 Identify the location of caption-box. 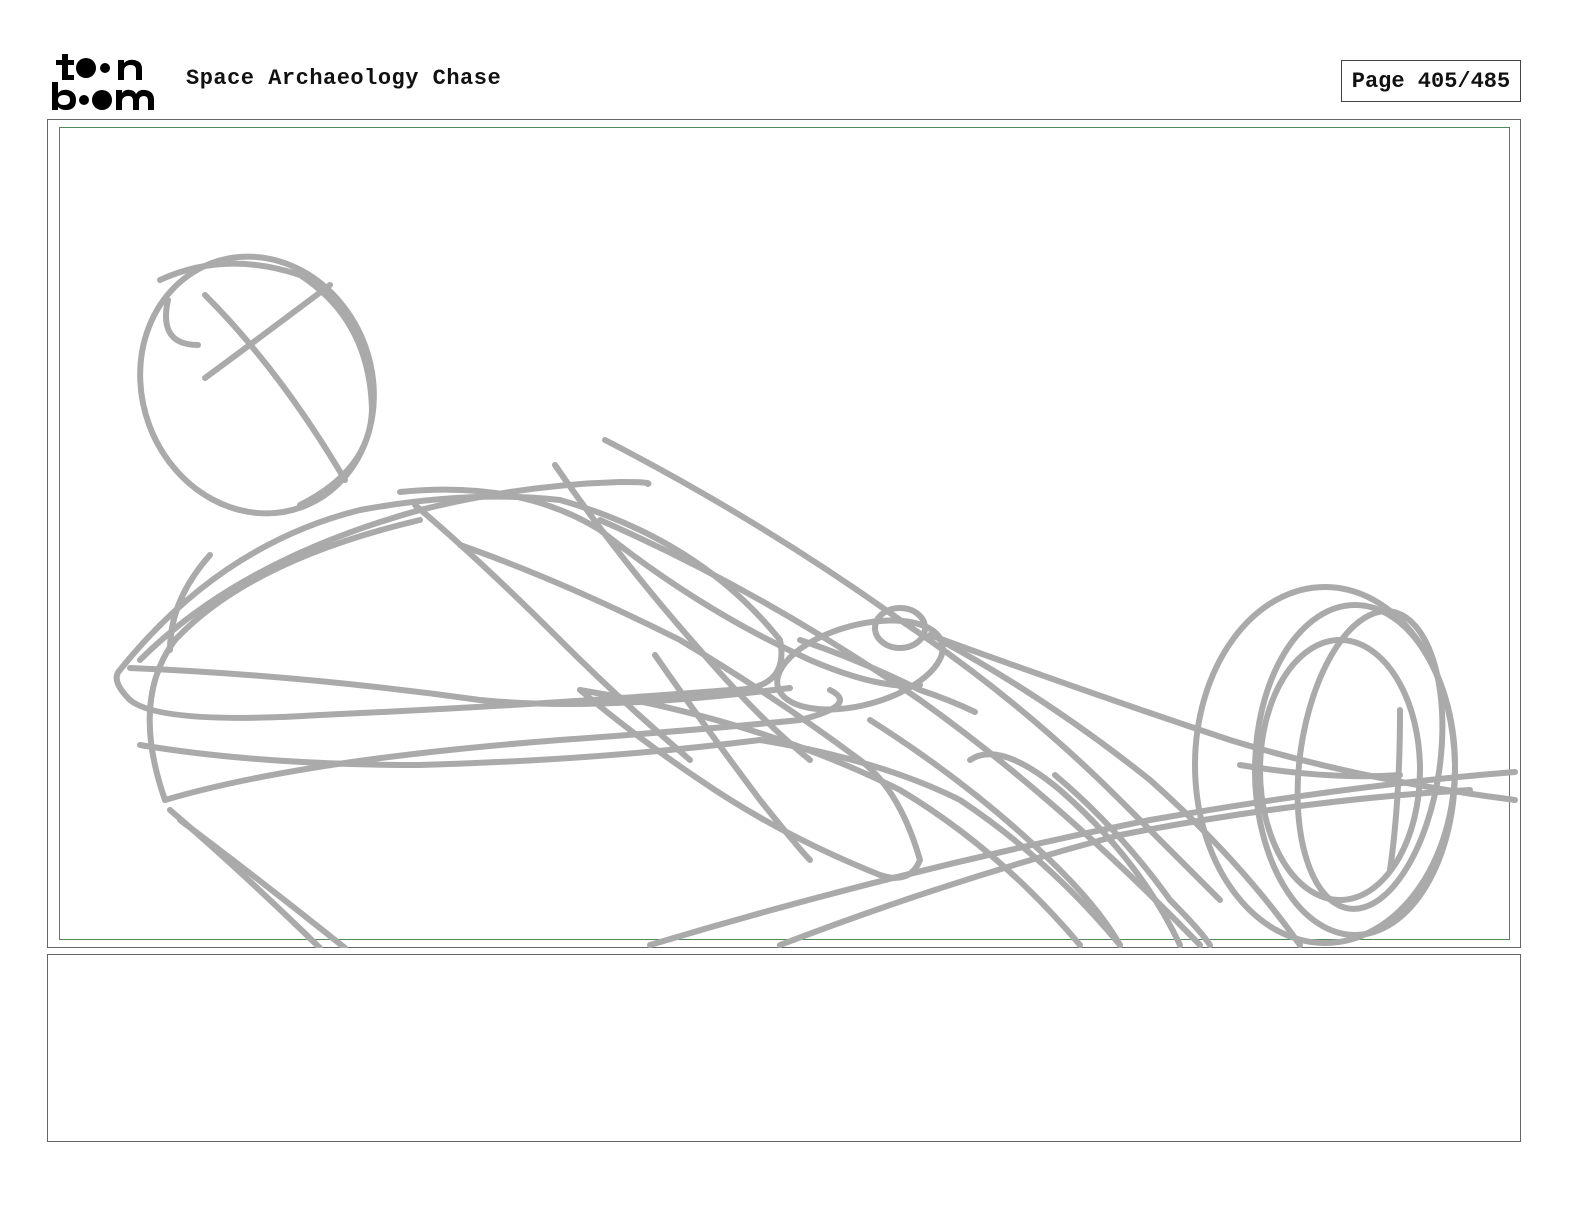
(784, 1048).